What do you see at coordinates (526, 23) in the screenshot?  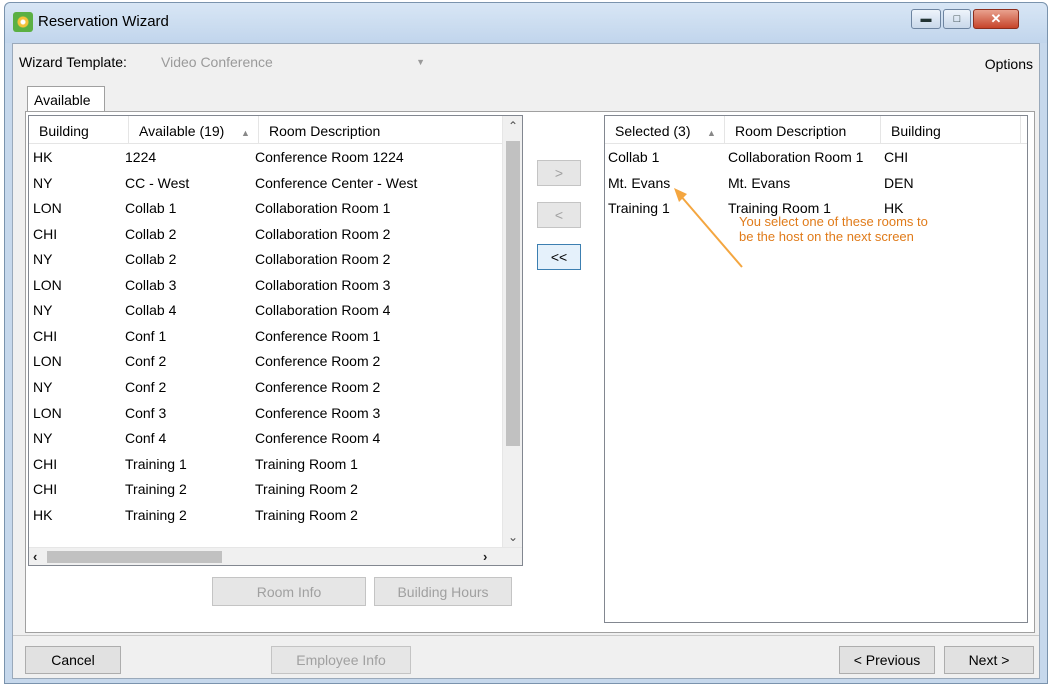 I see `title-bar: Reservation Wizard ▬ □ ✕` at bounding box center [526, 23].